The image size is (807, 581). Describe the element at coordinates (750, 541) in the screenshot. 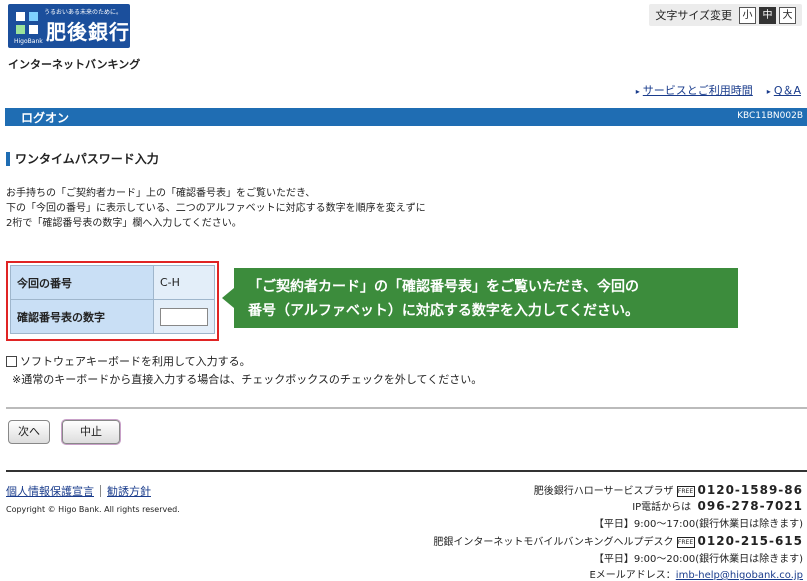

I see `helpdesk-number: 0120-215-615` at that location.